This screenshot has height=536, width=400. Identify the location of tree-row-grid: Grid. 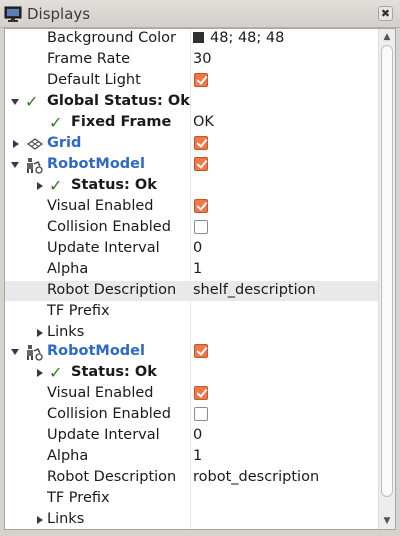
(192, 144).